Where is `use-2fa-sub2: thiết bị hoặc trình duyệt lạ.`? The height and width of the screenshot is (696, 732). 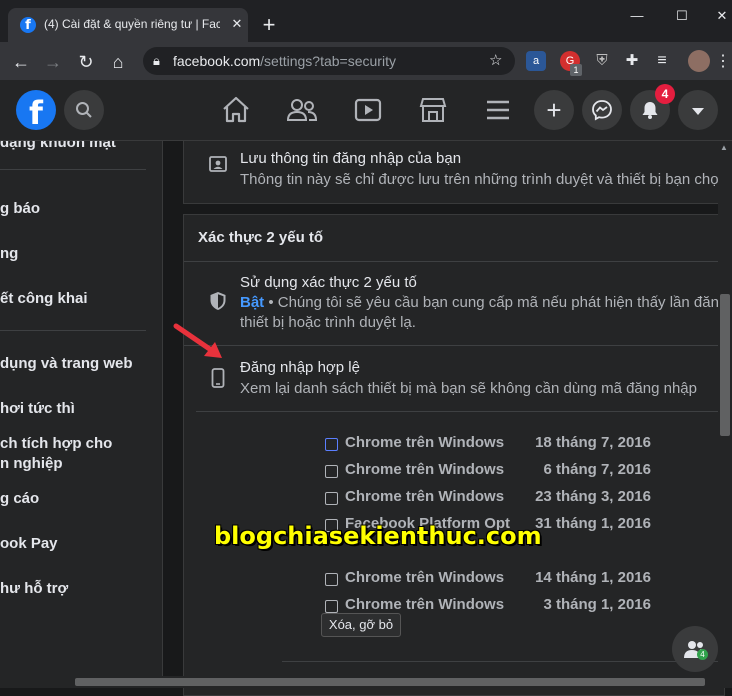 use-2fa-sub2: thiết bị hoặc trình duyệt lạ. is located at coordinates (328, 322).